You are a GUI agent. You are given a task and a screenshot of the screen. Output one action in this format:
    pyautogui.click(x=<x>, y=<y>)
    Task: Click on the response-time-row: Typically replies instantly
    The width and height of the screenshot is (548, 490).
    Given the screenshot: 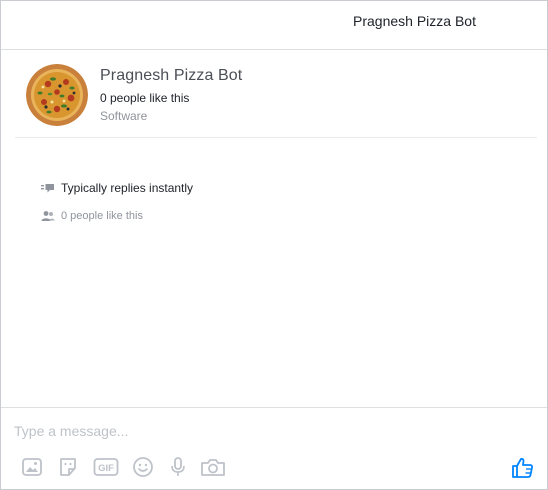 What is the action you would take?
    pyautogui.click(x=117, y=188)
    